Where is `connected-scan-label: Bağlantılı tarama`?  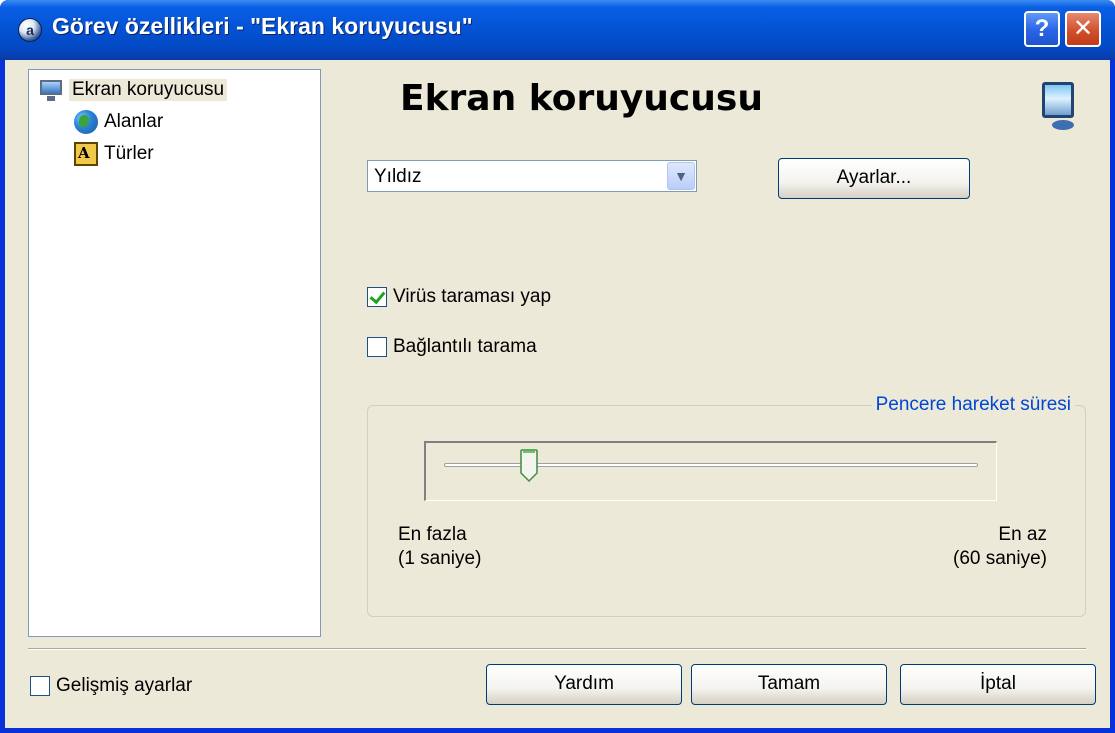
connected-scan-label: Bağlantılı tarama is located at coordinates (465, 346).